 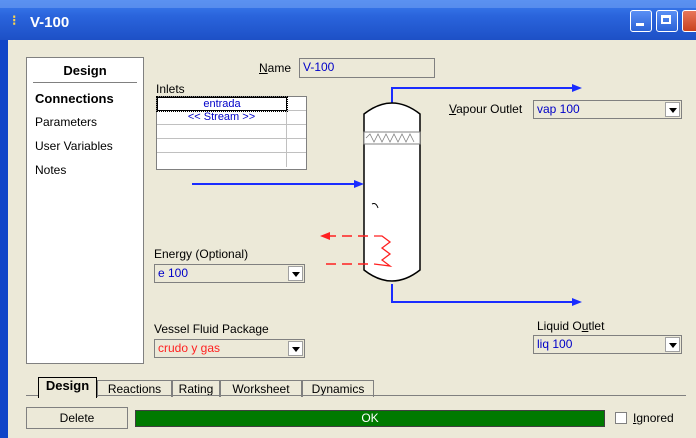 I want to click on tab-bar-divider, so click(x=356, y=395).